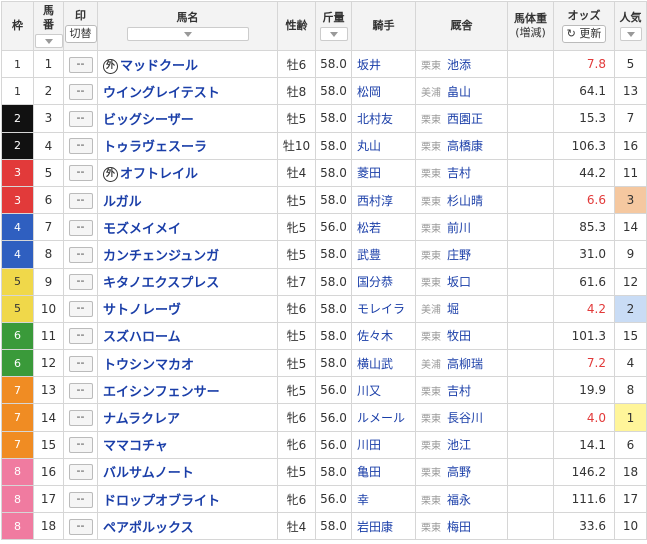 The image size is (647, 544). What do you see at coordinates (48, 26) in the screenshot?
I see `header-umaban: 馬番` at bounding box center [48, 26].